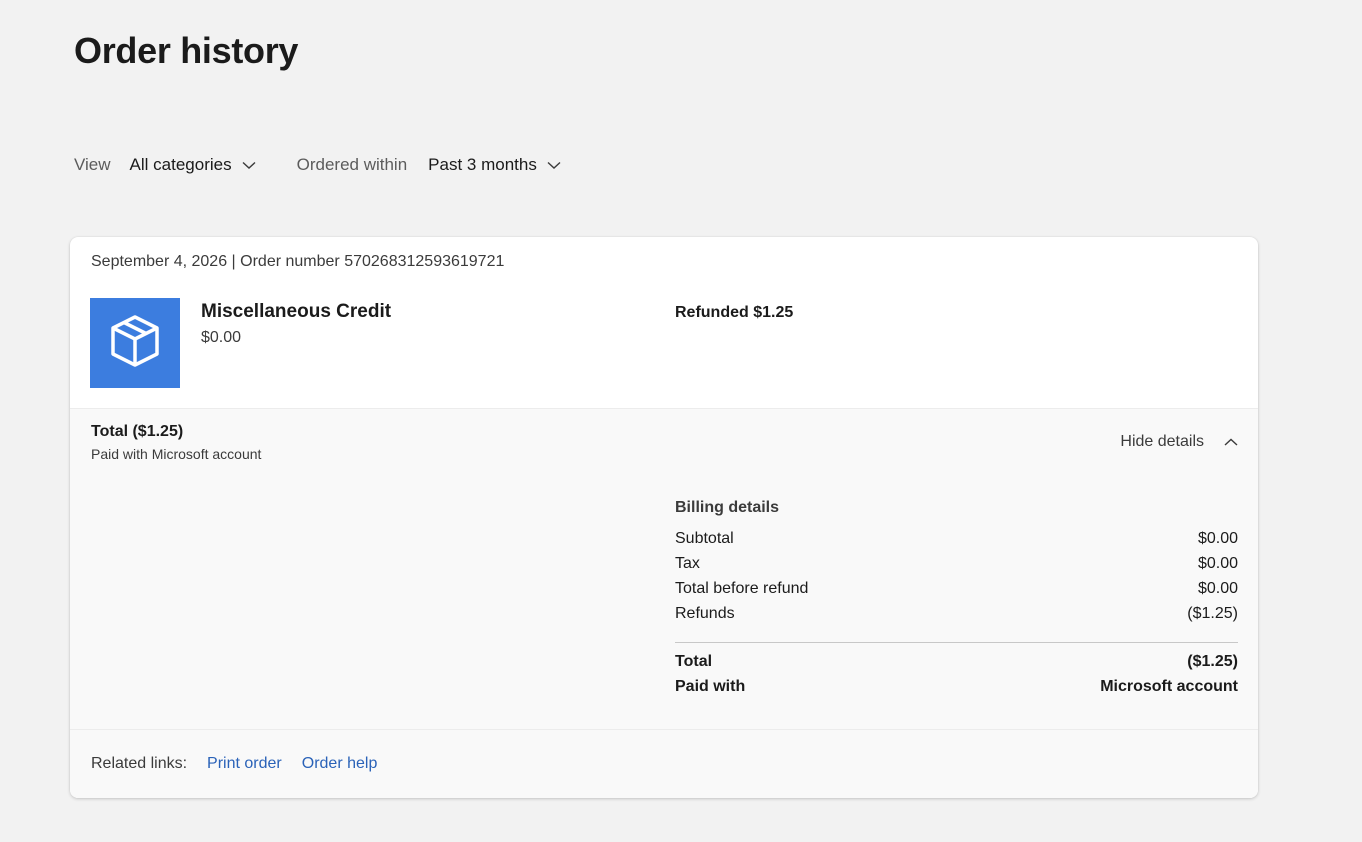 The width and height of the screenshot is (1362, 842). I want to click on print-order-link: Print order, so click(244, 764).